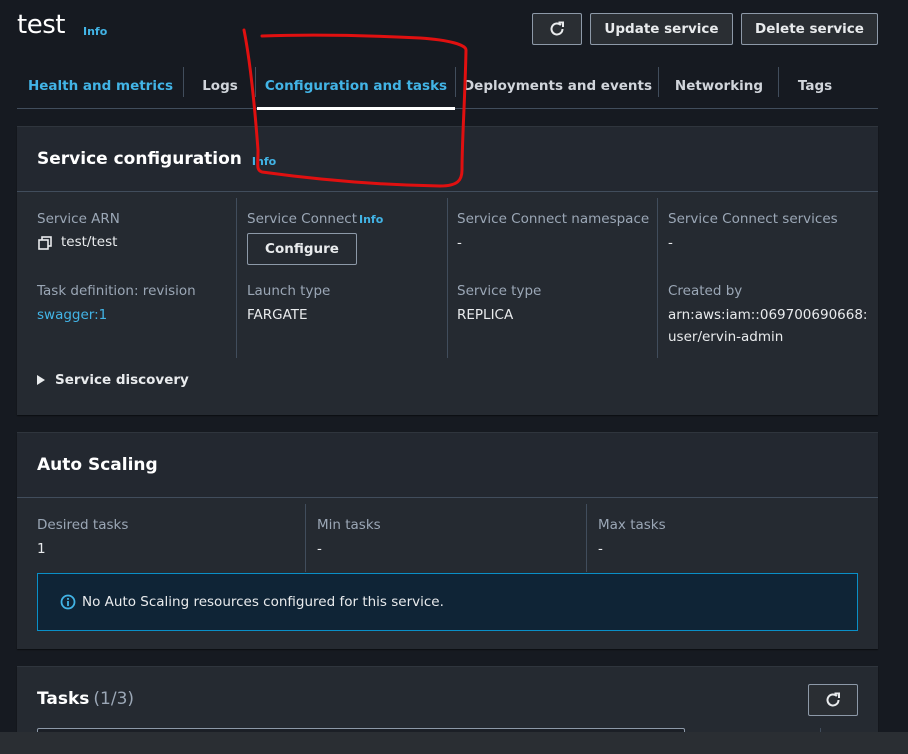  I want to click on update-service-button: Update service, so click(661, 29).